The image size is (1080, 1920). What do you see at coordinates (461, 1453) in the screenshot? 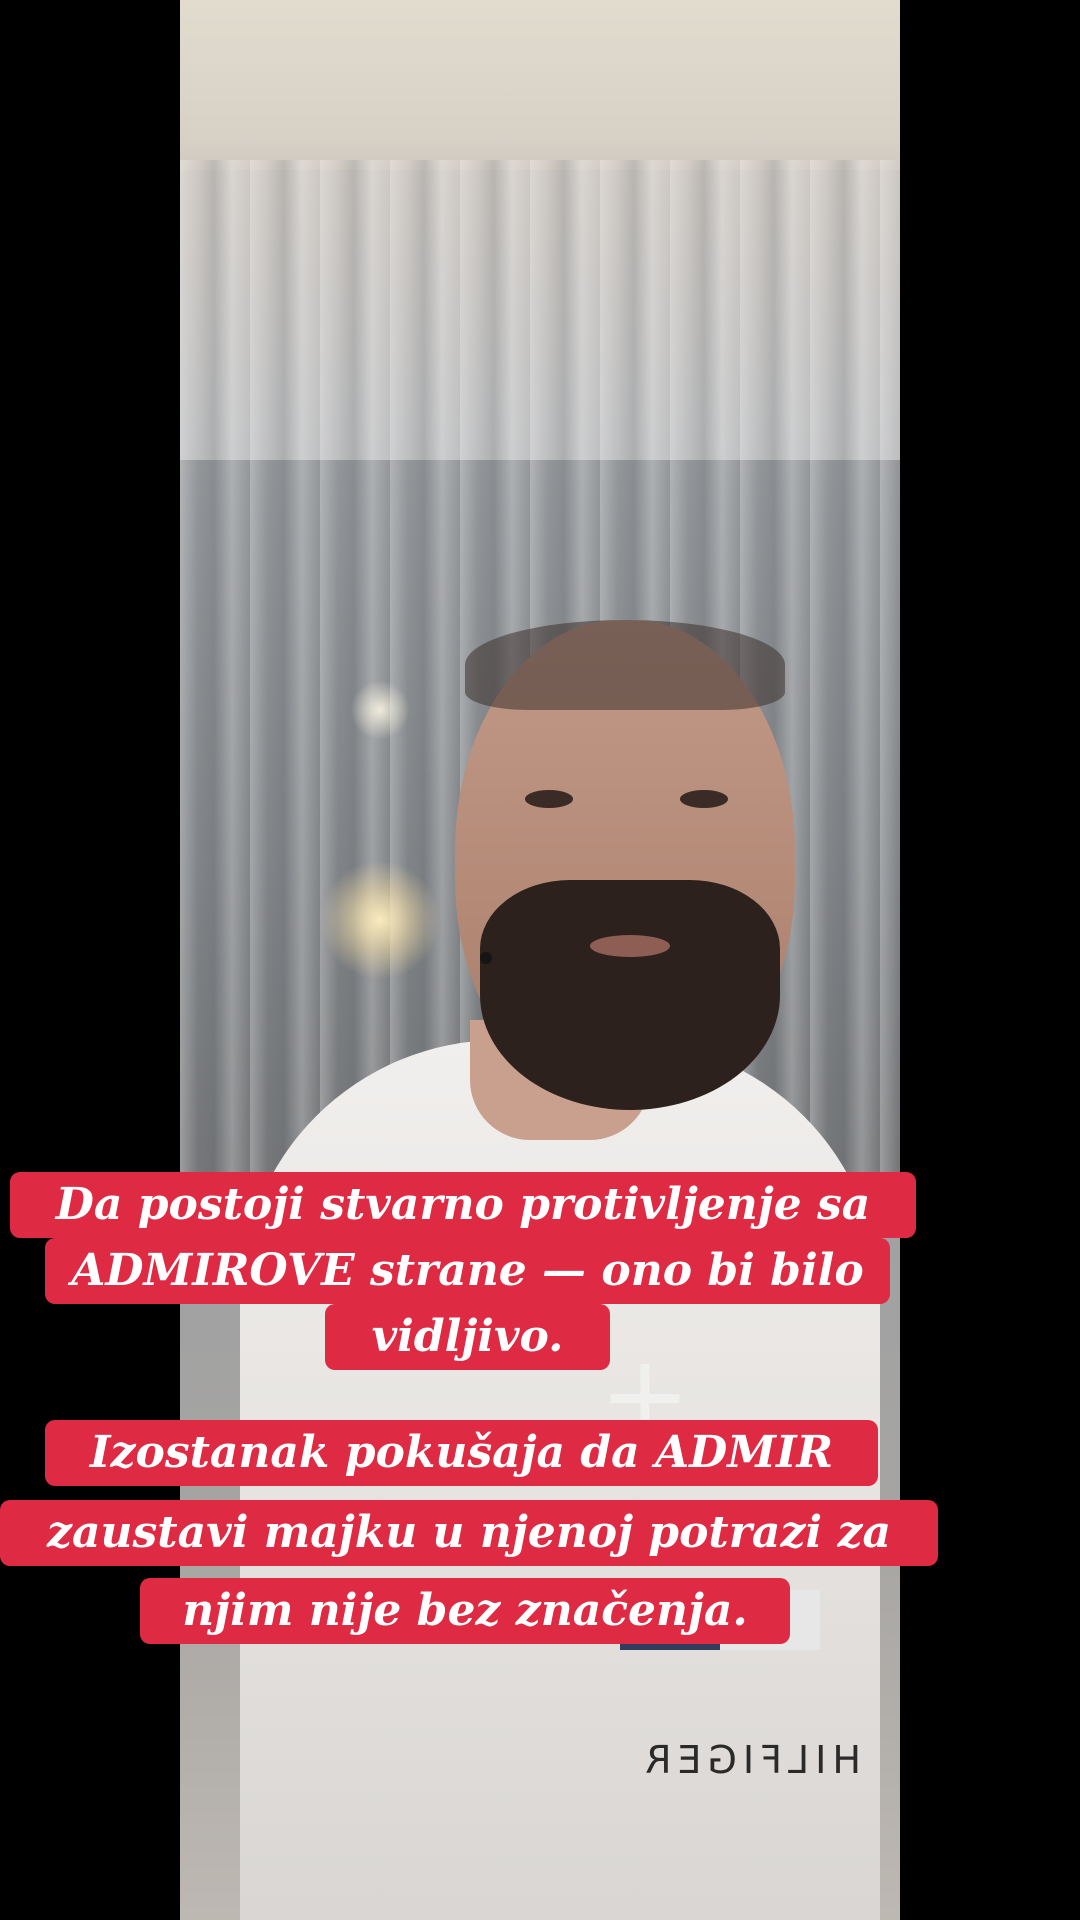
I see `caption-line-4: Izostanak pokušaja da ADMIR` at bounding box center [461, 1453].